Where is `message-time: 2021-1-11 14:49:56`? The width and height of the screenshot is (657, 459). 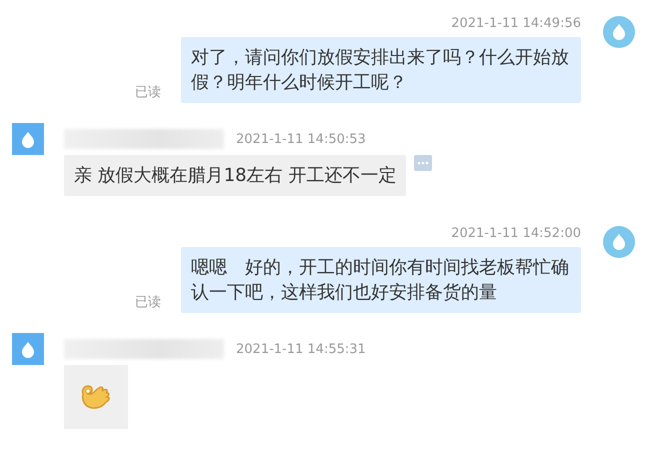
message-time: 2021-1-11 14:49:56 is located at coordinates (516, 23).